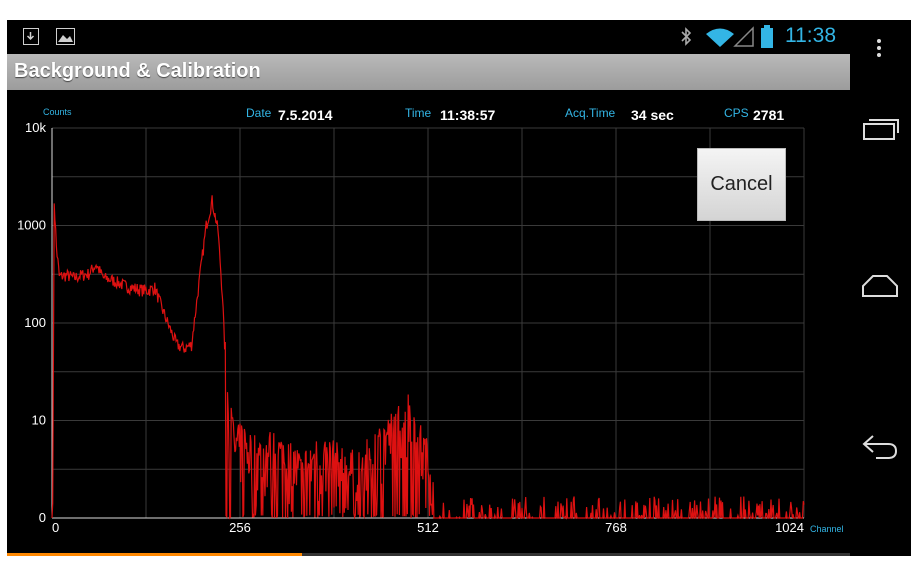  I want to click on x-tick-label: 768, so click(616, 527).